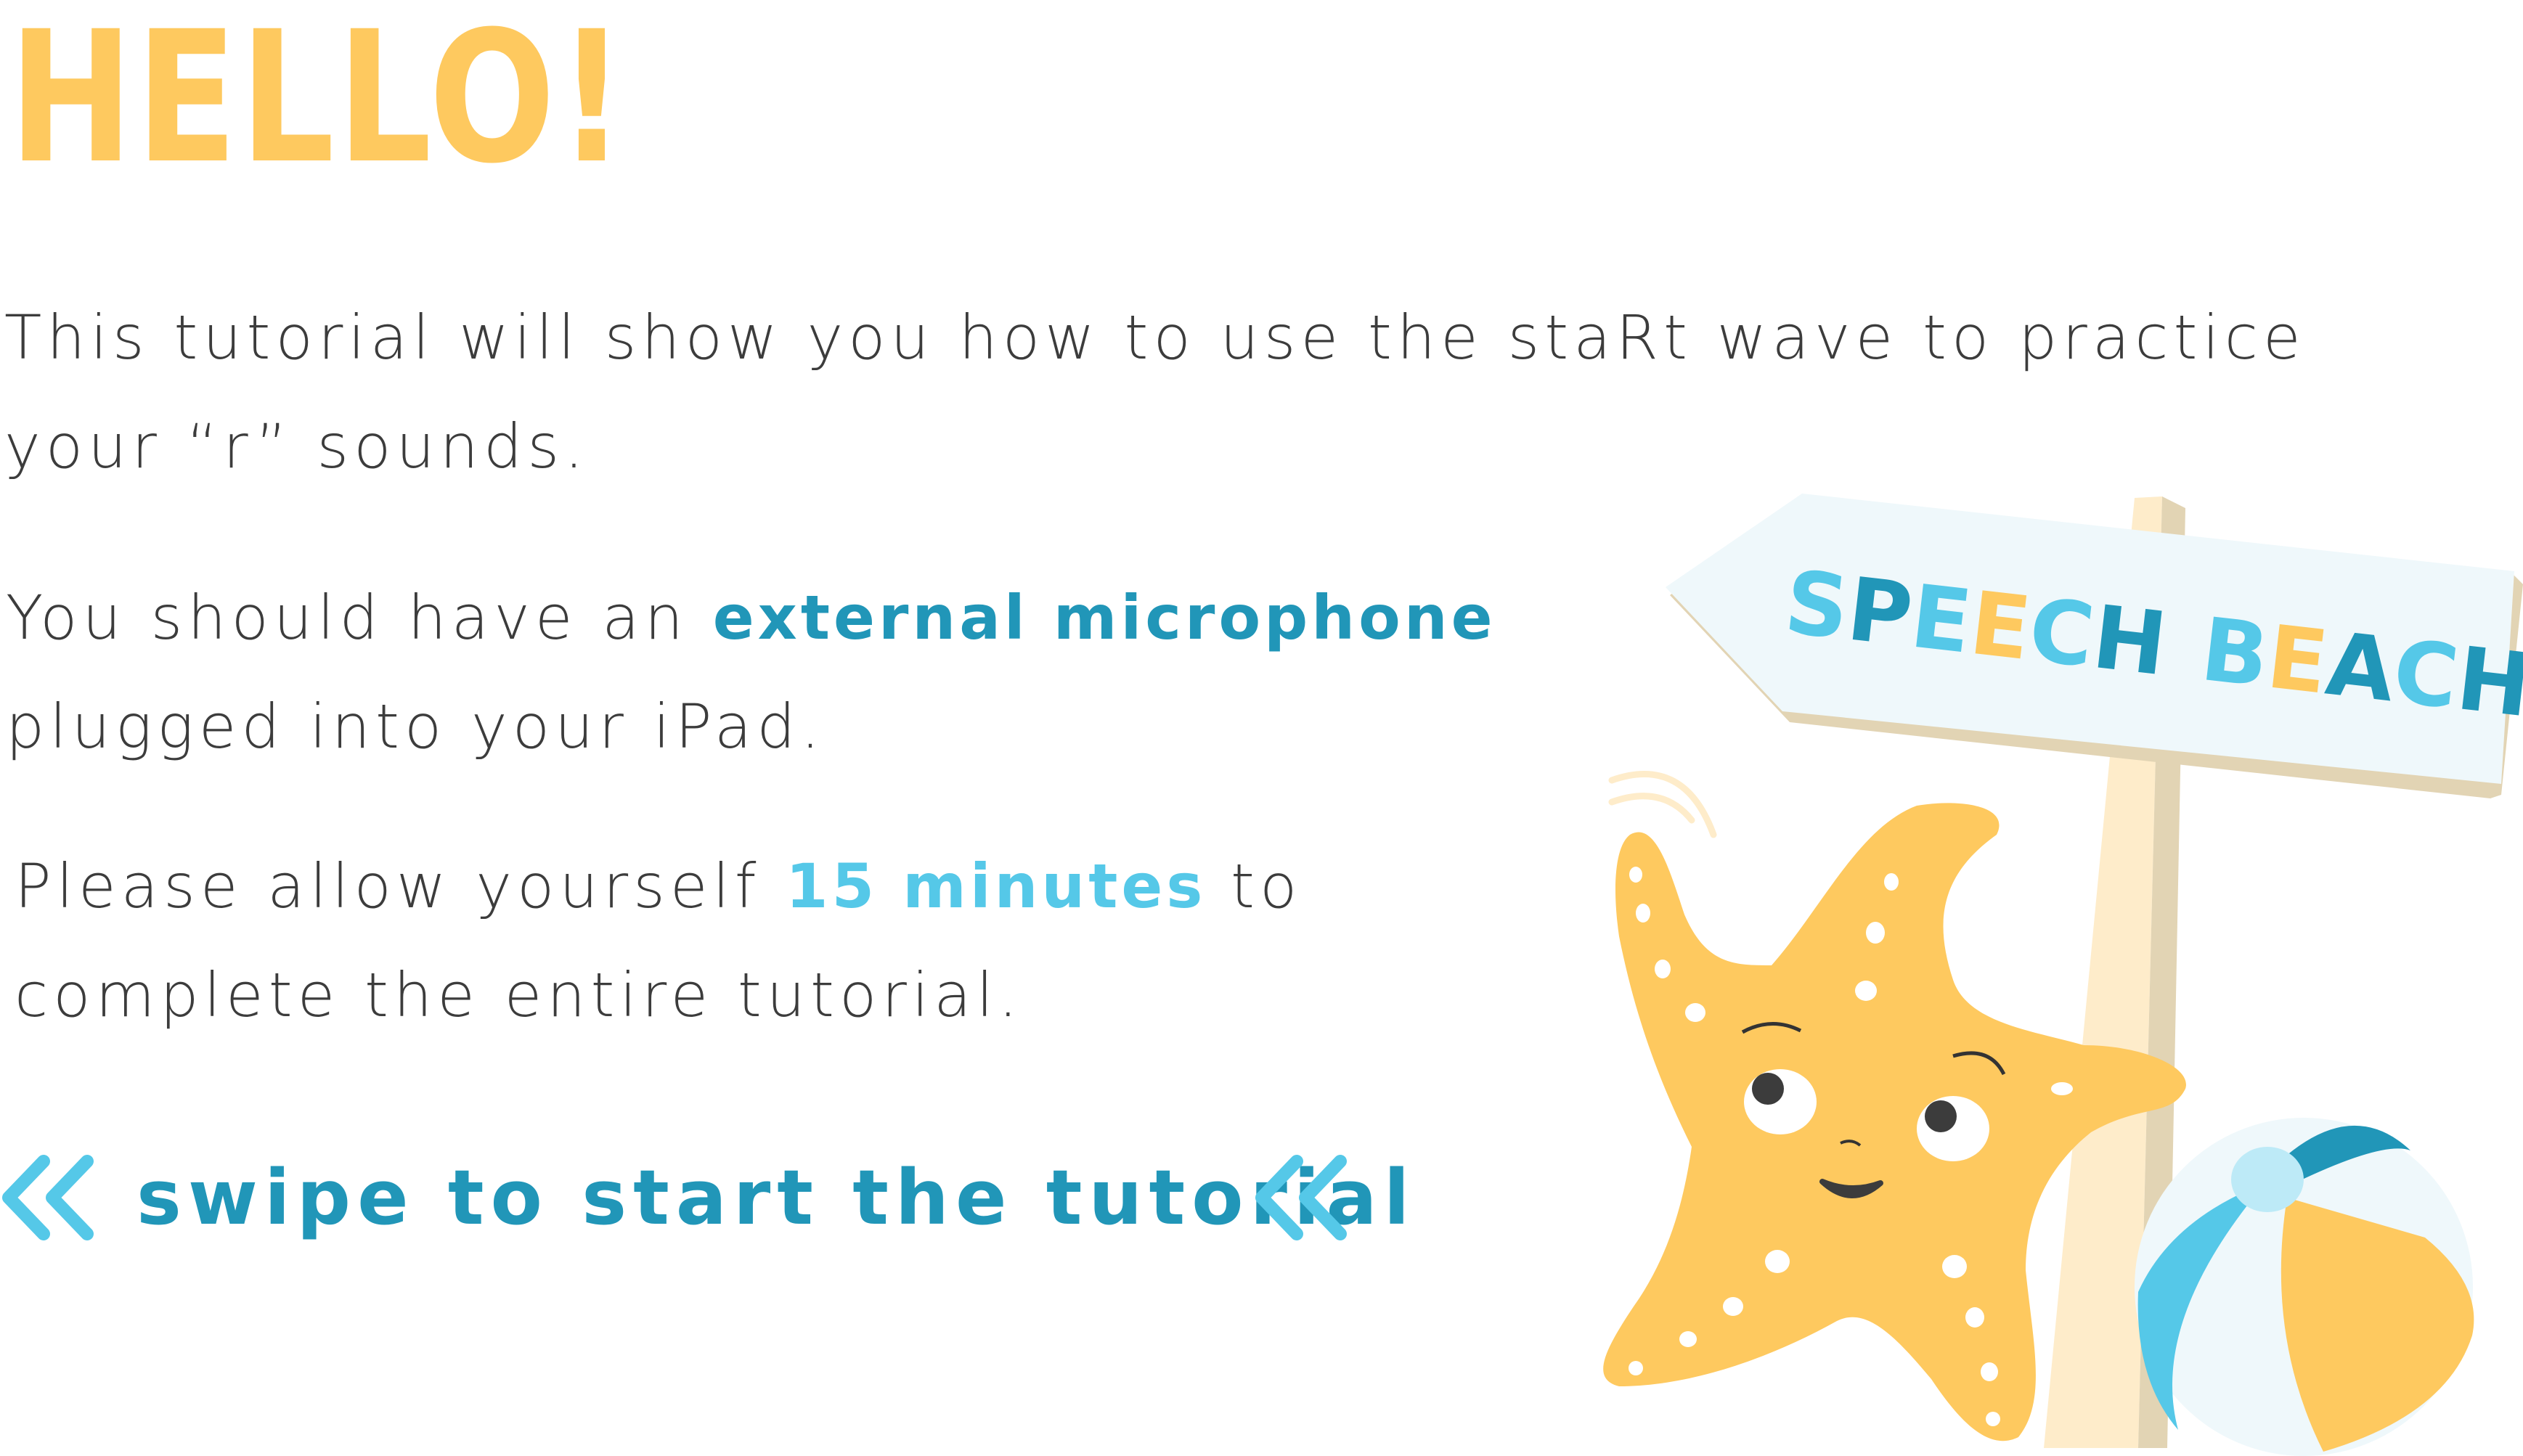 This screenshot has width=2523, height=1456. Describe the element at coordinates (2235, 653) in the screenshot. I see `sign-letter: B` at that location.